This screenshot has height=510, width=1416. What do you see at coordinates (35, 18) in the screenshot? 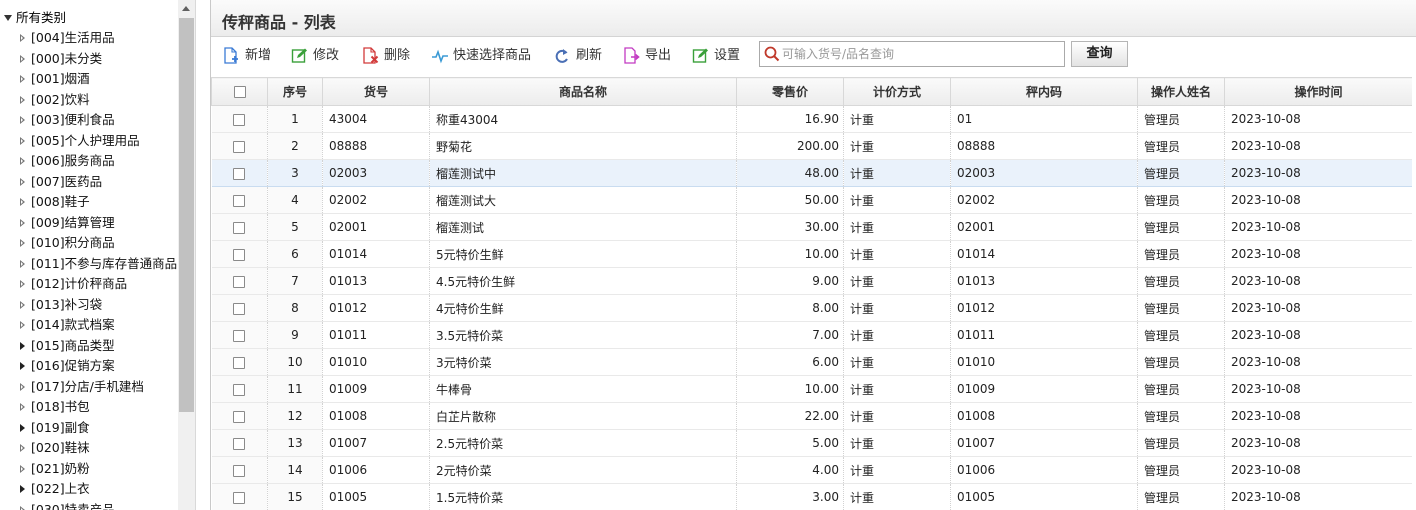
I see `tree-root-all-categories: 所有类别` at bounding box center [35, 18].